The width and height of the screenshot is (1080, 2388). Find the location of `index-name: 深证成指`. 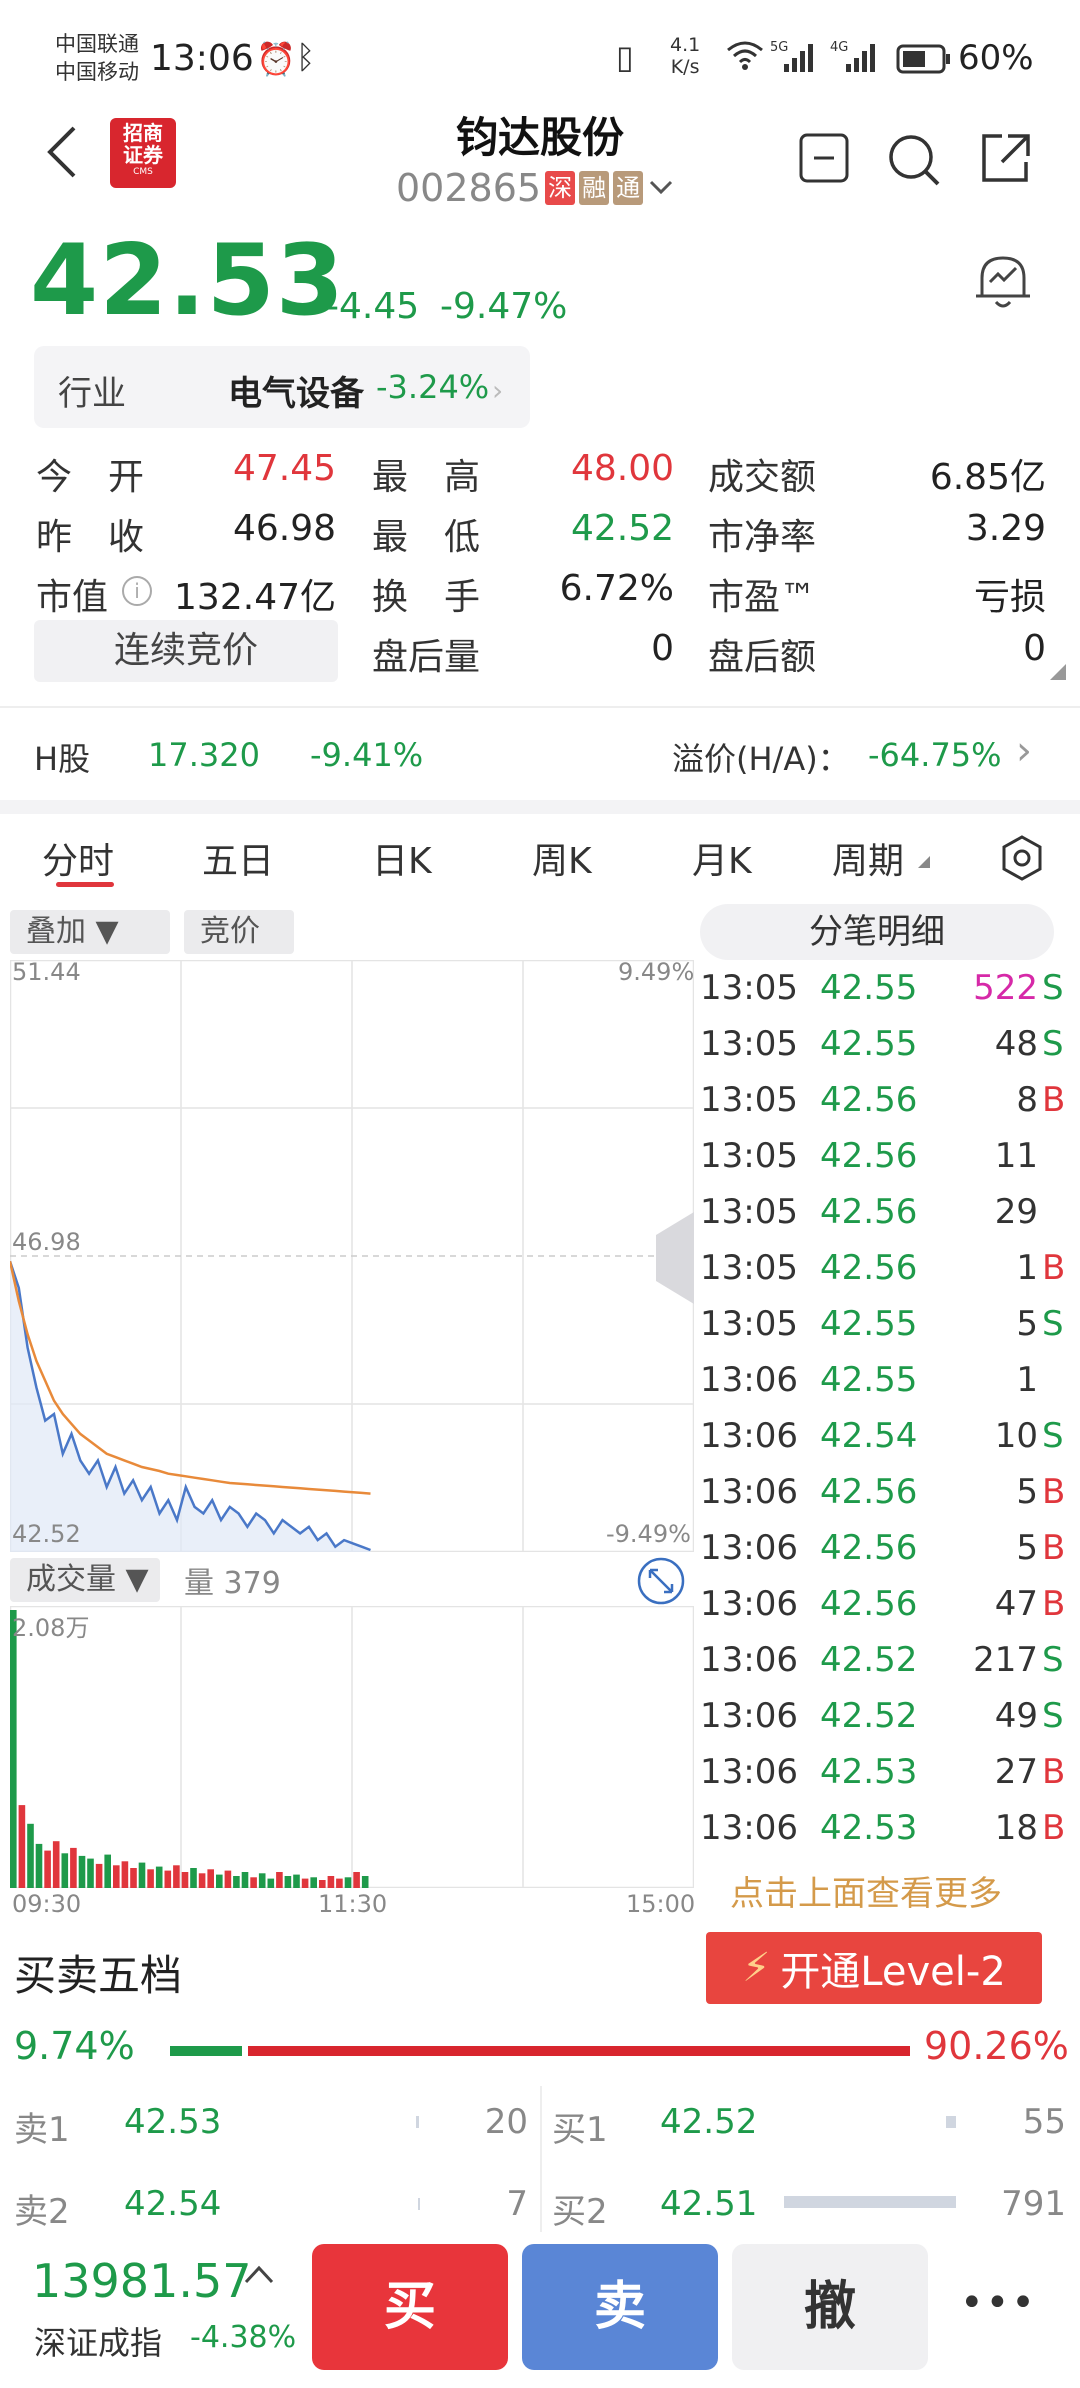

index-name: 深证成指 is located at coordinates (98, 2343).